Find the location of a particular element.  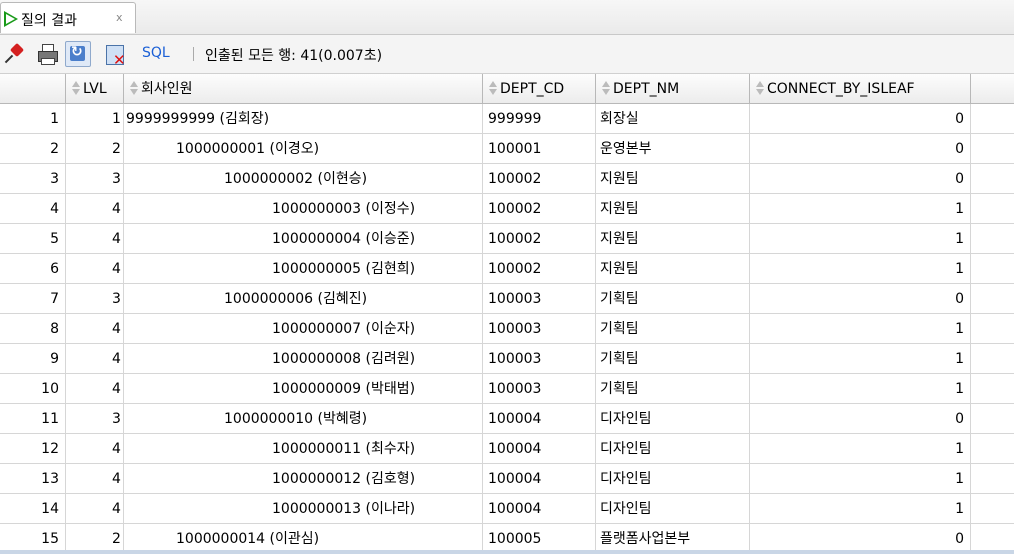

row-number: 11 is located at coordinates (33, 419).